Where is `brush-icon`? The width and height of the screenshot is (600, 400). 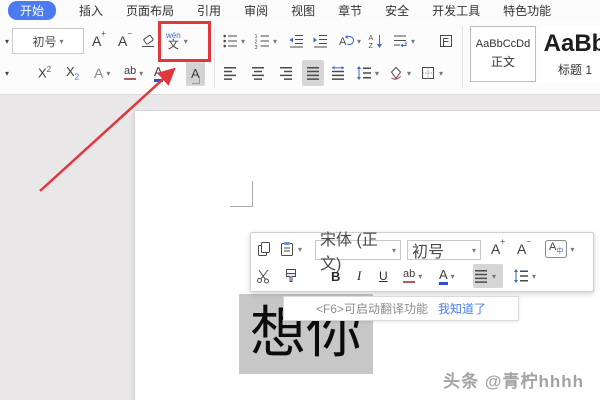 brush-icon is located at coordinates (291, 276).